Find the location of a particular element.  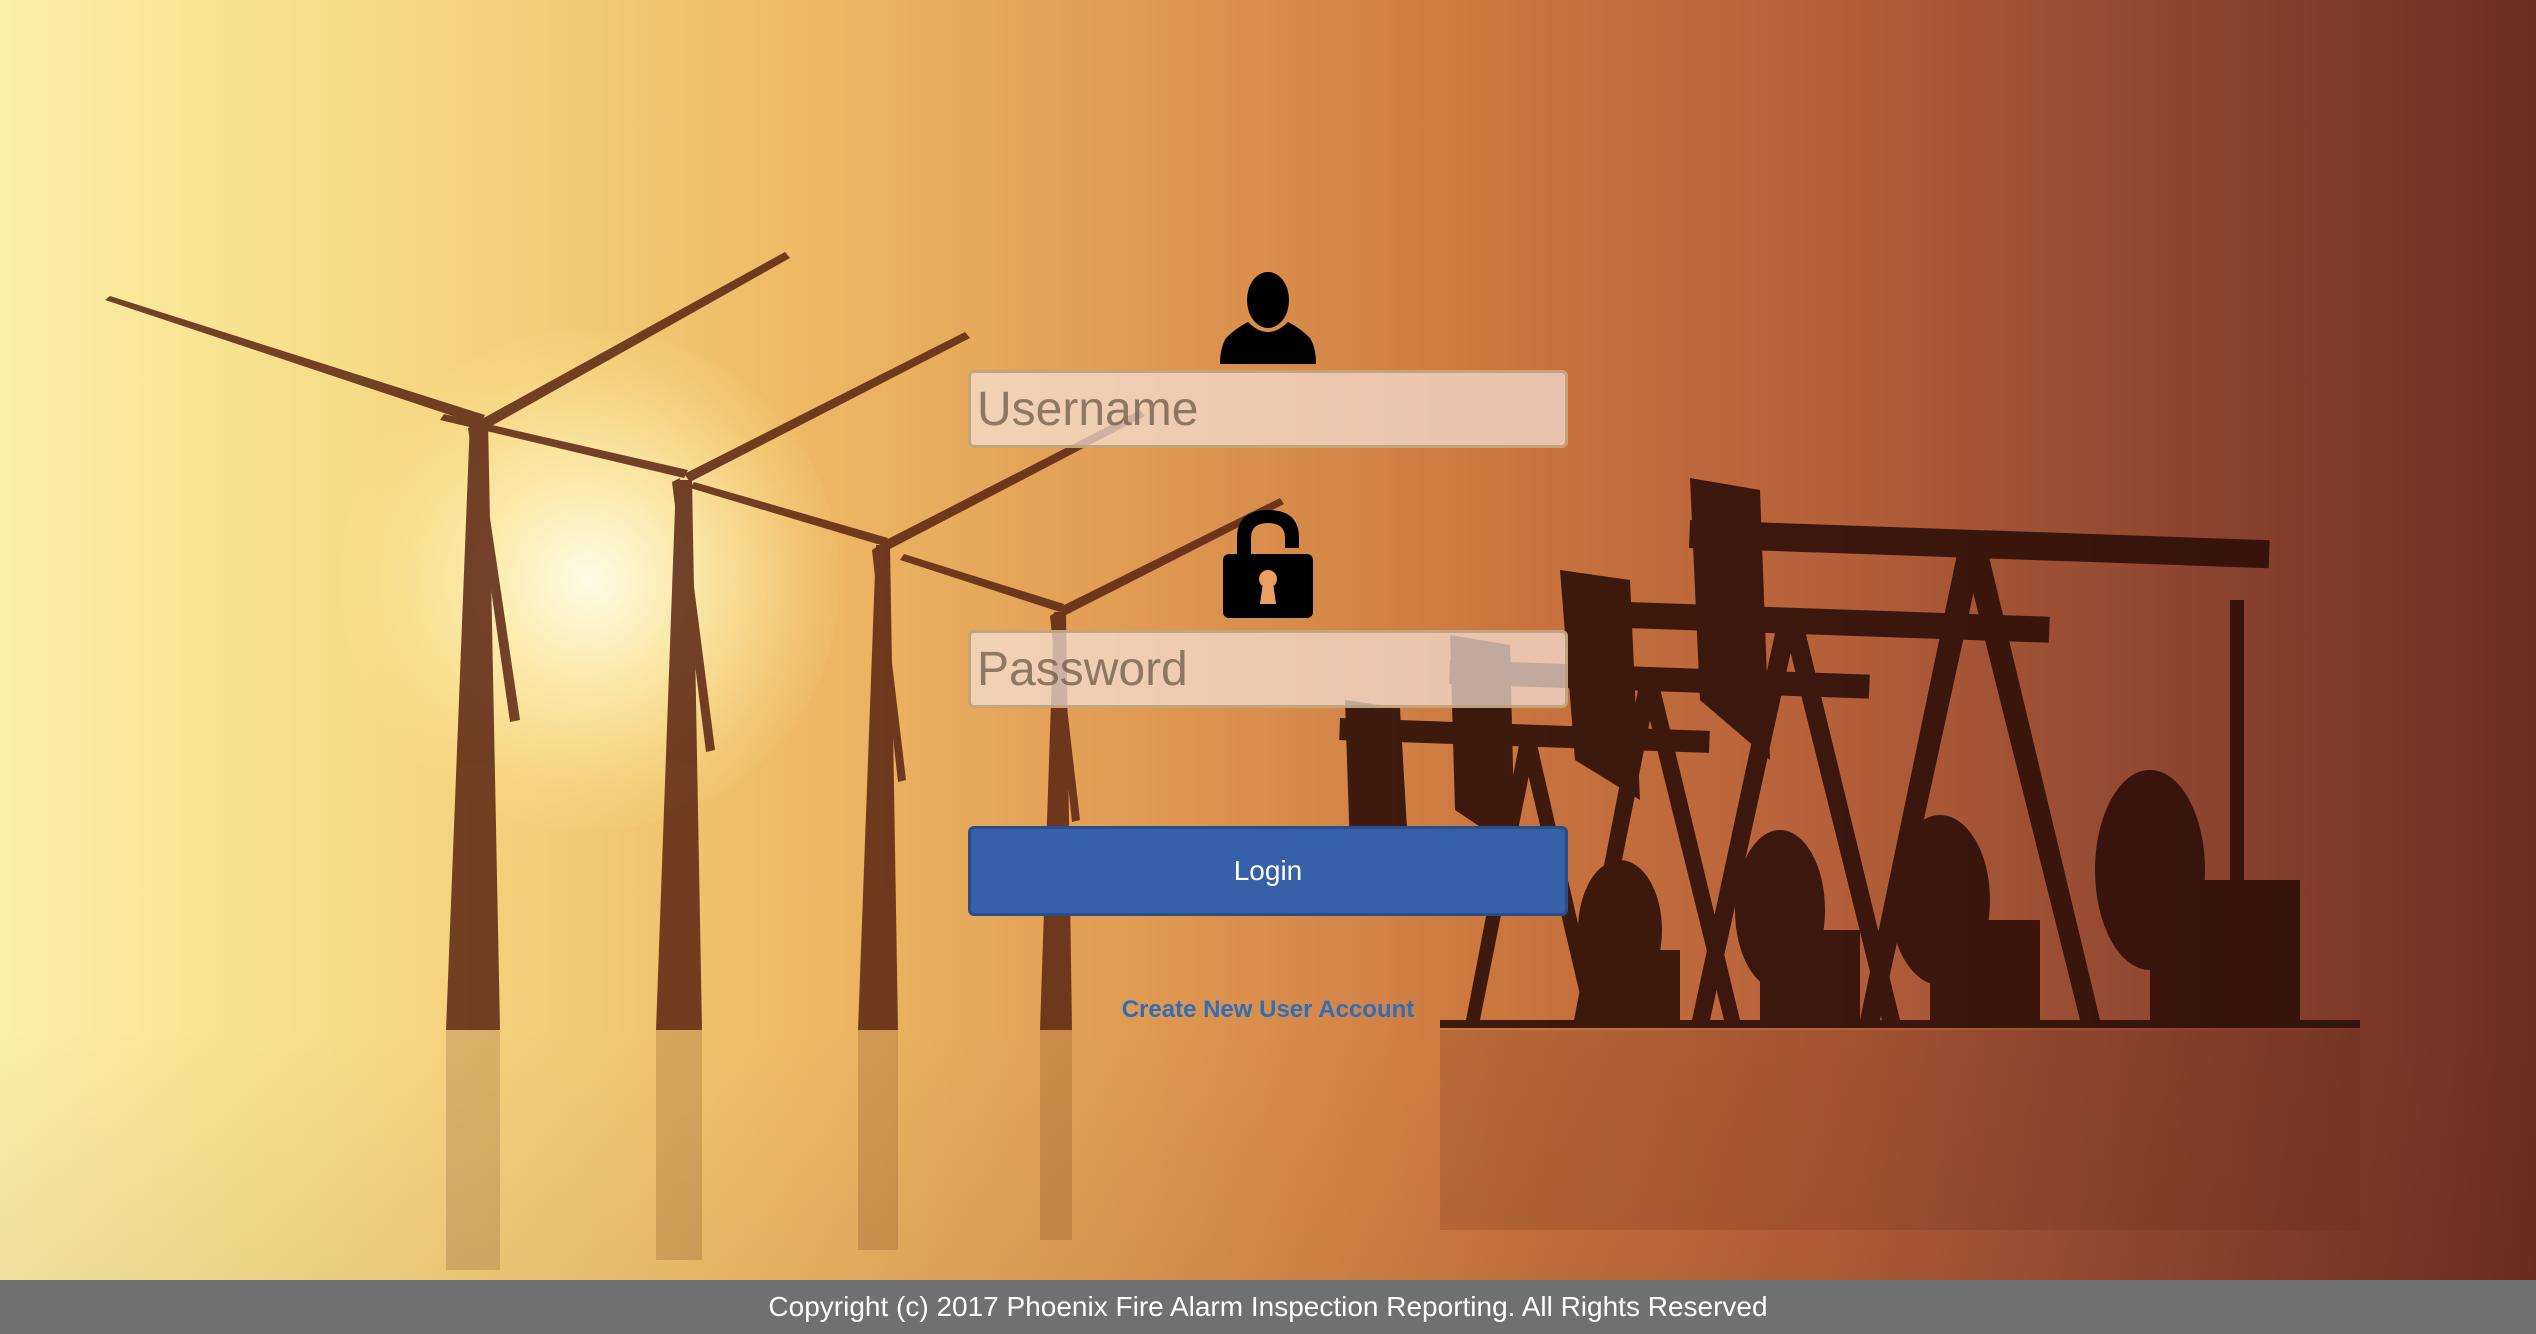

create-account-link: Create New User Account is located at coordinates (1268, 1010).